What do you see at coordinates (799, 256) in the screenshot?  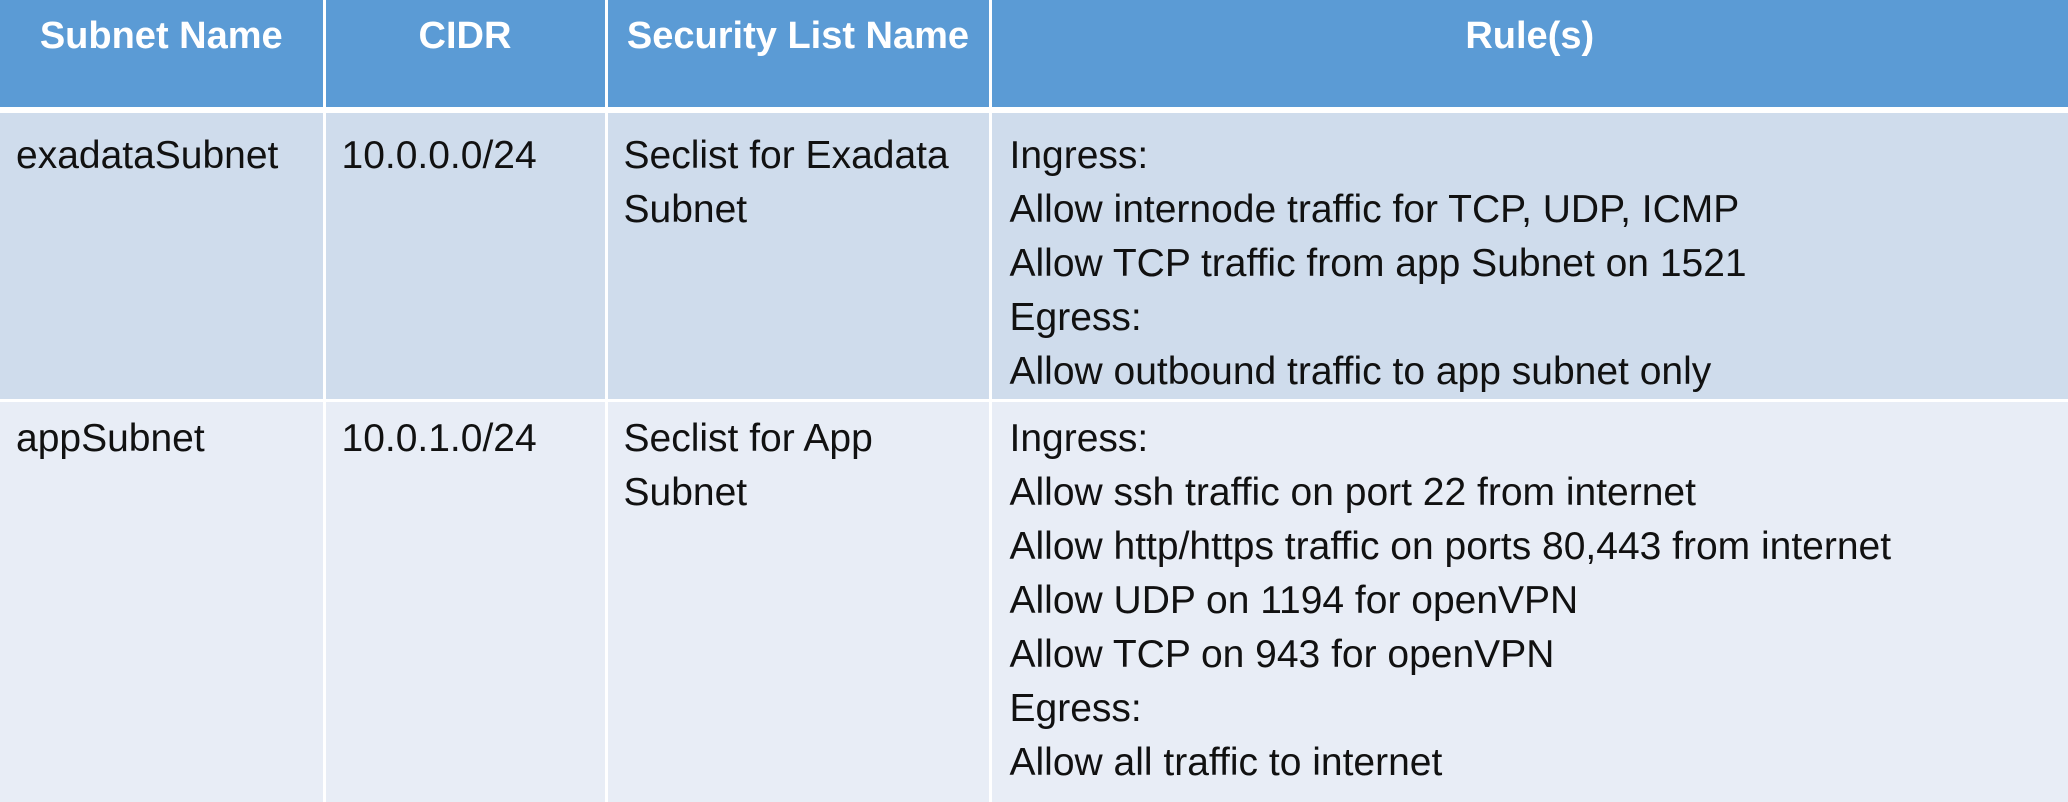 I see `security-list-name-cell: Seclist for Exadata Subnet` at bounding box center [799, 256].